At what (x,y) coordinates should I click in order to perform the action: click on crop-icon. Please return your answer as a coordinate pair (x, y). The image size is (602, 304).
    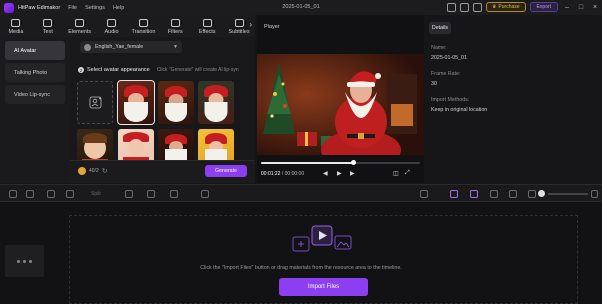
    Looking at the image, I should click on (70, 194).